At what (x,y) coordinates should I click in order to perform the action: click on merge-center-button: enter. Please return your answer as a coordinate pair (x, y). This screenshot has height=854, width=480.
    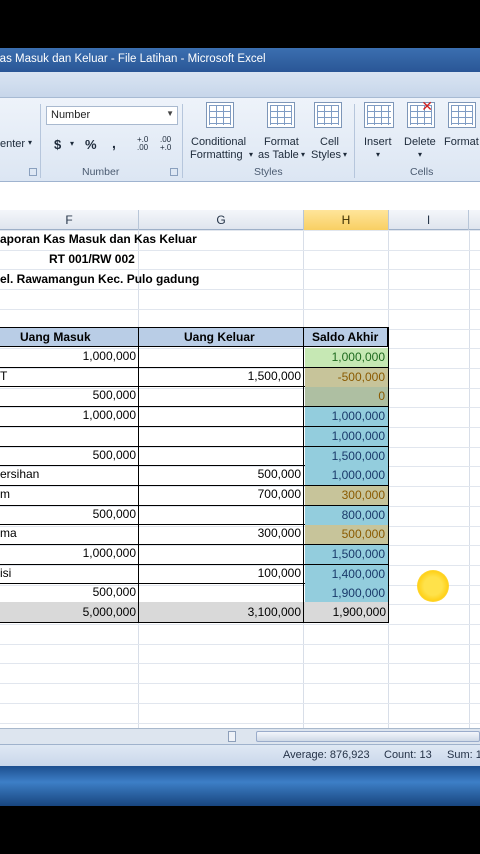
    Looking at the image, I should click on (12, 144).